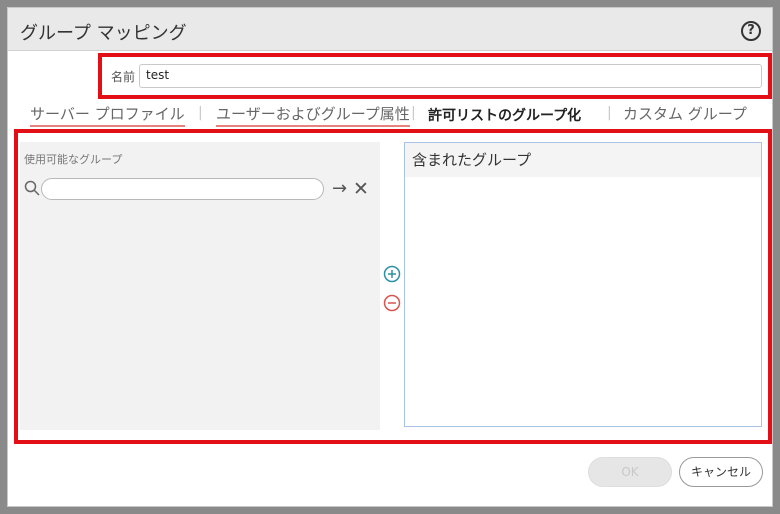 This screenshot has width=780, height=514. I want to click on dialog-titlebar: グループ マッピング ?, so click(390, 29).